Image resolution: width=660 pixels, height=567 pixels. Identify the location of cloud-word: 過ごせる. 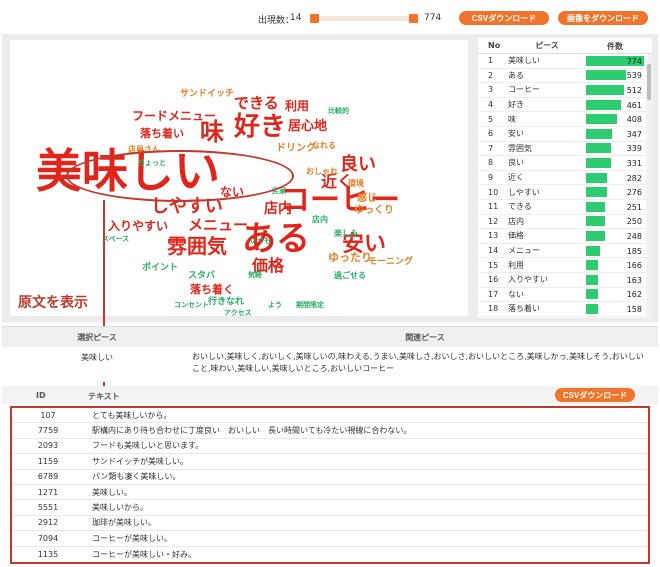
(350, 276).